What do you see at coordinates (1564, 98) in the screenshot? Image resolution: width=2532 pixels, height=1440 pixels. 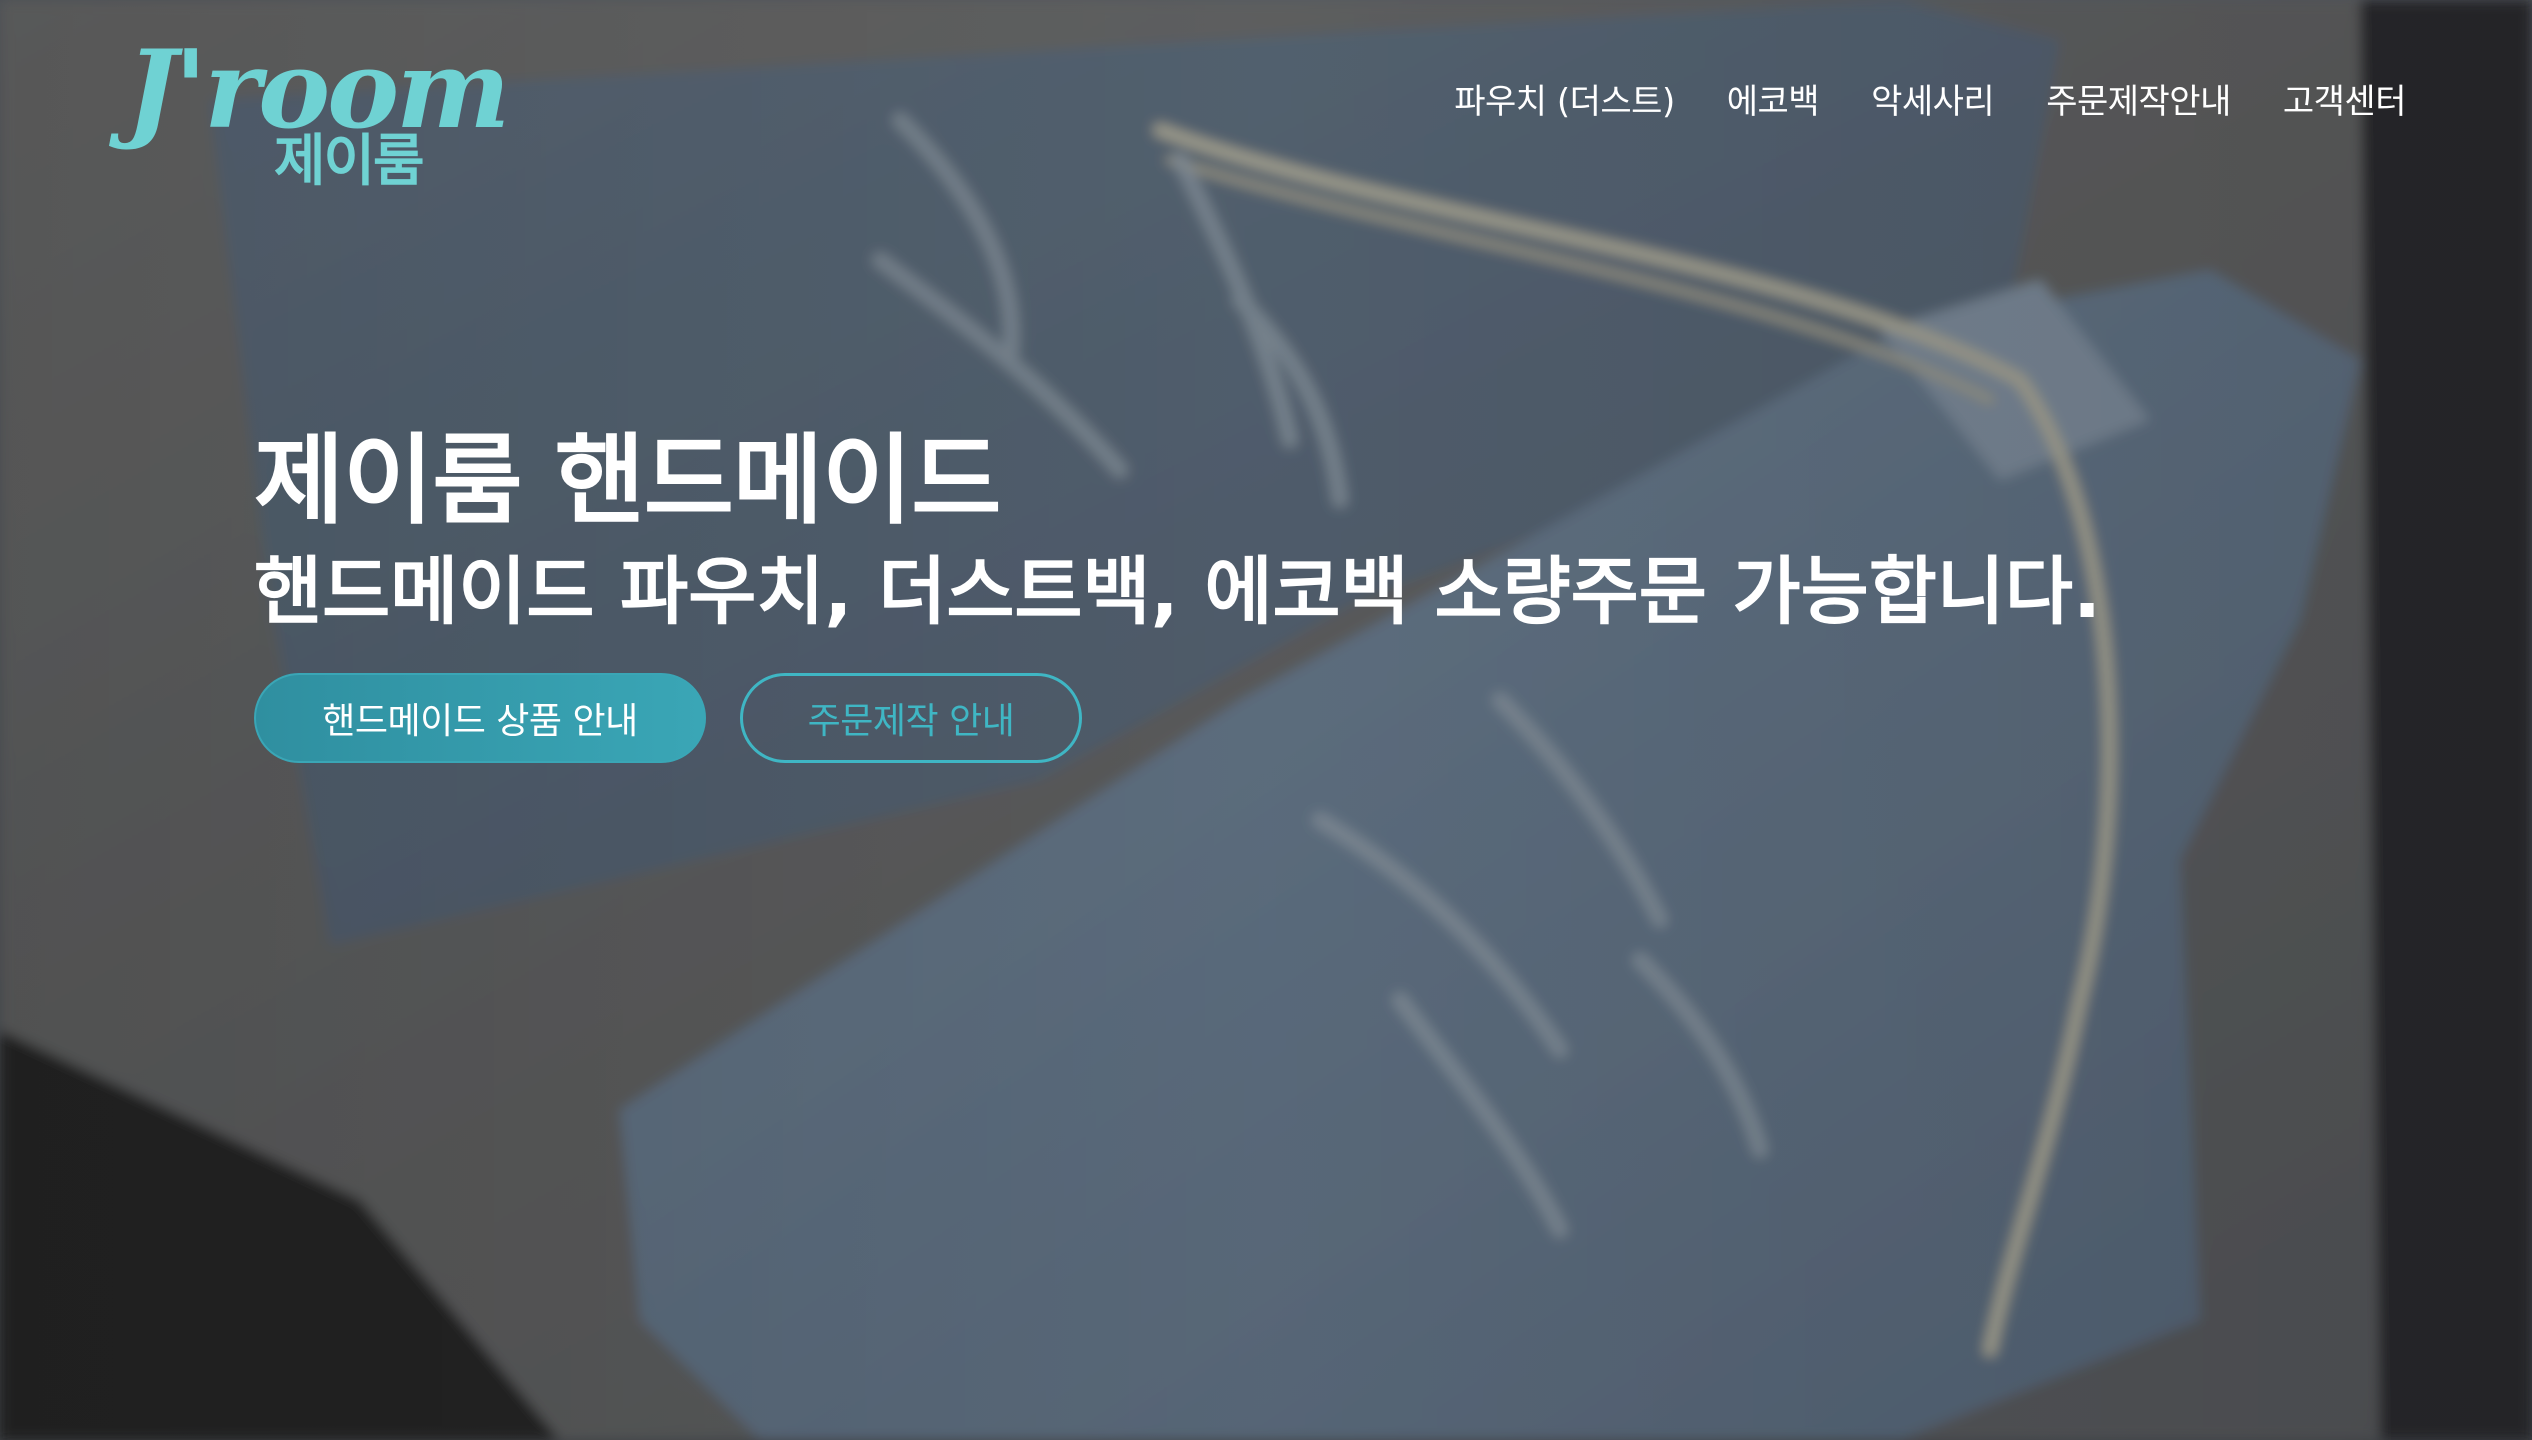 I see `nav-item-pouch-dust: 파우치 (더스트)` at bounding box center [1564, 98].